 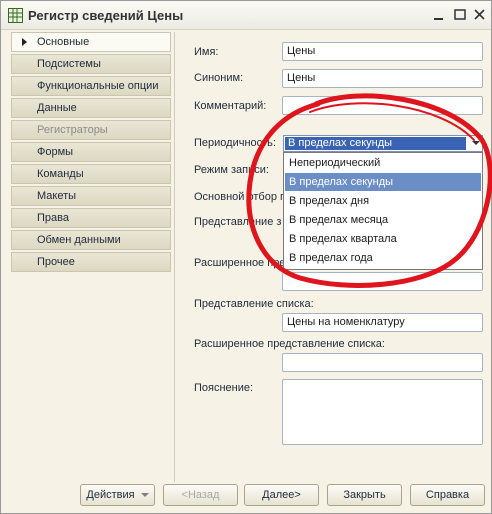 What do you see at coordinates (110, 495) in the screenshot?
I see `actions-button-label: Действия` at bounding box center [110, 495].